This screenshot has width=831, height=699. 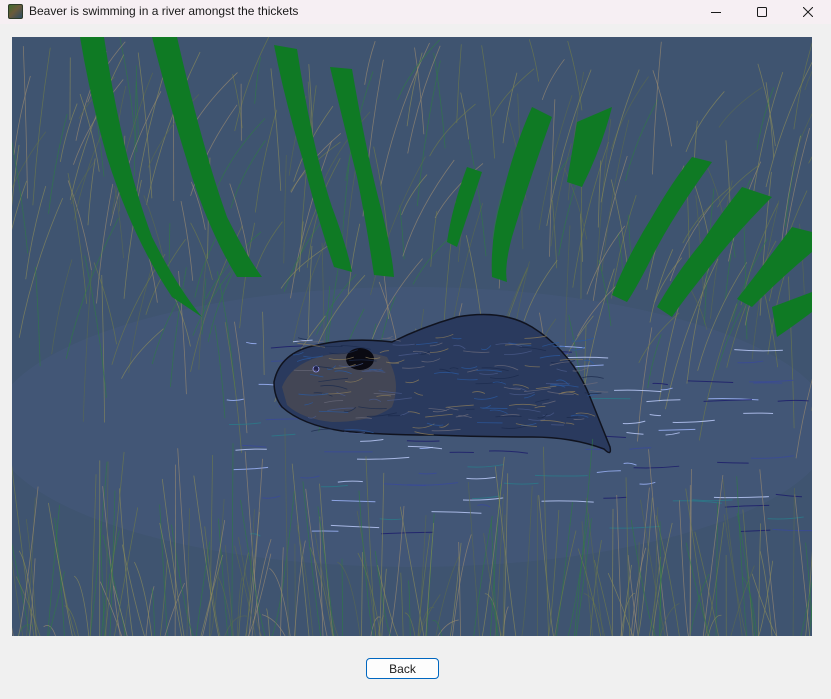 I want to click on back-button: Back, so click(x=402, y=668).